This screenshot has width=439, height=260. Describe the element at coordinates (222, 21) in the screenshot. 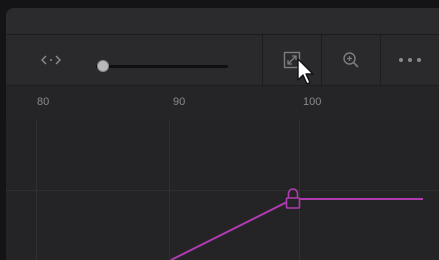

I see `panel-title-bar` at that location.